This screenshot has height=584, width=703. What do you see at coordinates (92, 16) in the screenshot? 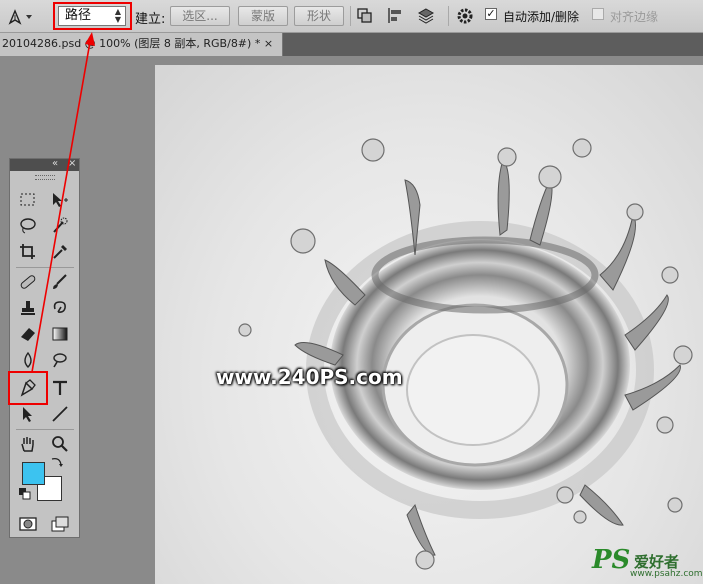
I see `tool-mode-highlight` at bounding box center [92, 16].